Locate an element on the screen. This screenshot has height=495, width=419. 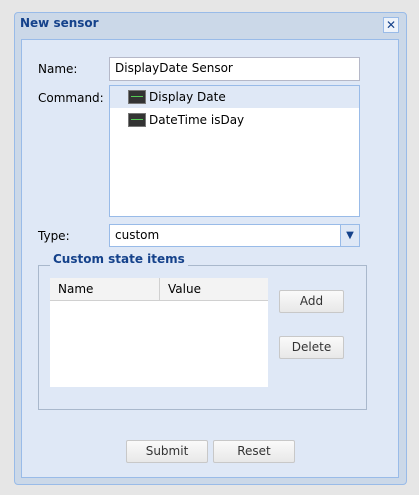
column-header-name: Name is located at coordinates (105, 289).